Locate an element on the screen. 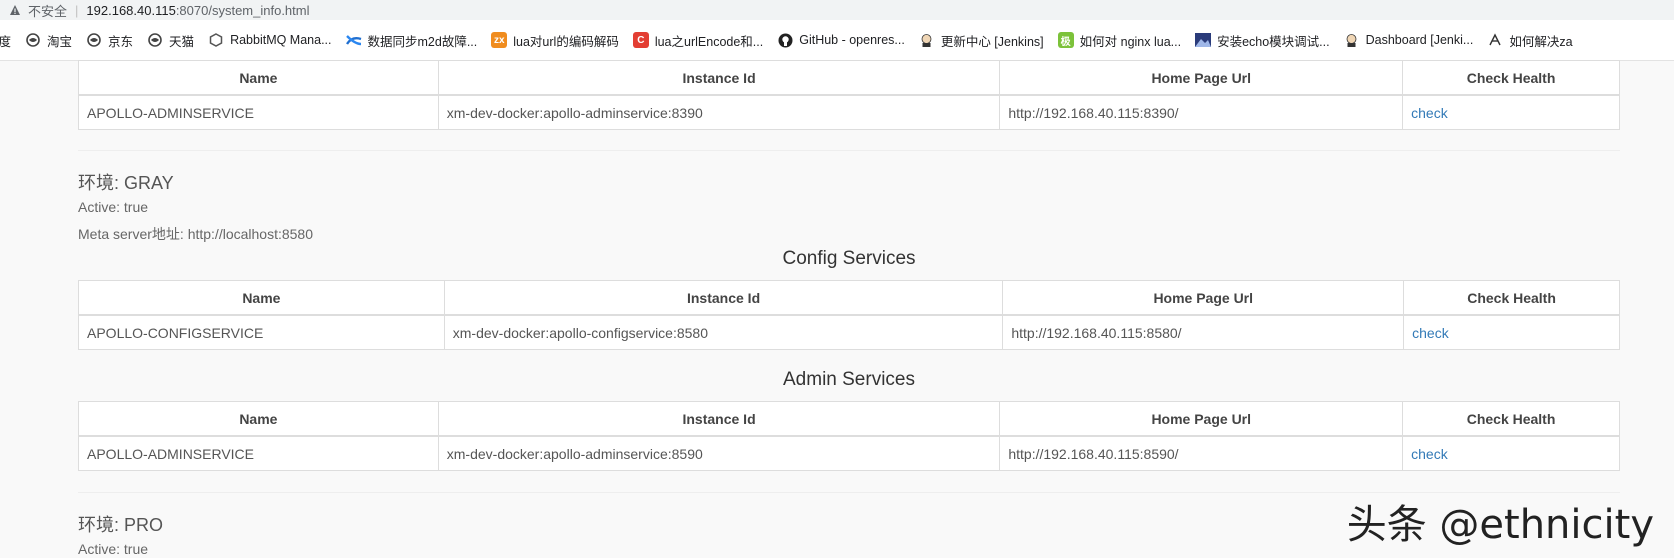 The image size is (1674, 558). green-square-icon: 极 is located at coordinates (1065, 40).